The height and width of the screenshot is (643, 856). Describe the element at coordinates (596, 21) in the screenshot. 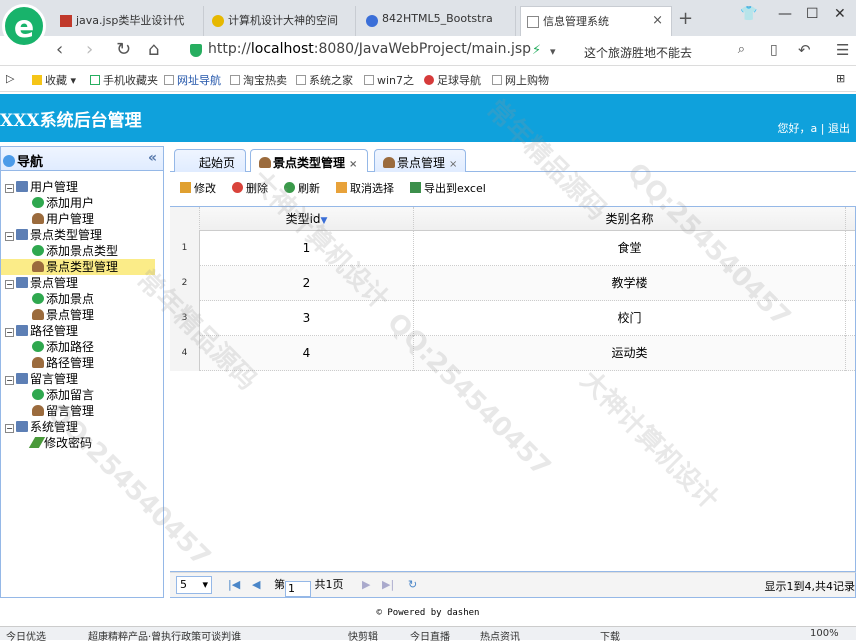

I see `browser-tab-active: 信息管理系统 ×` at that location.